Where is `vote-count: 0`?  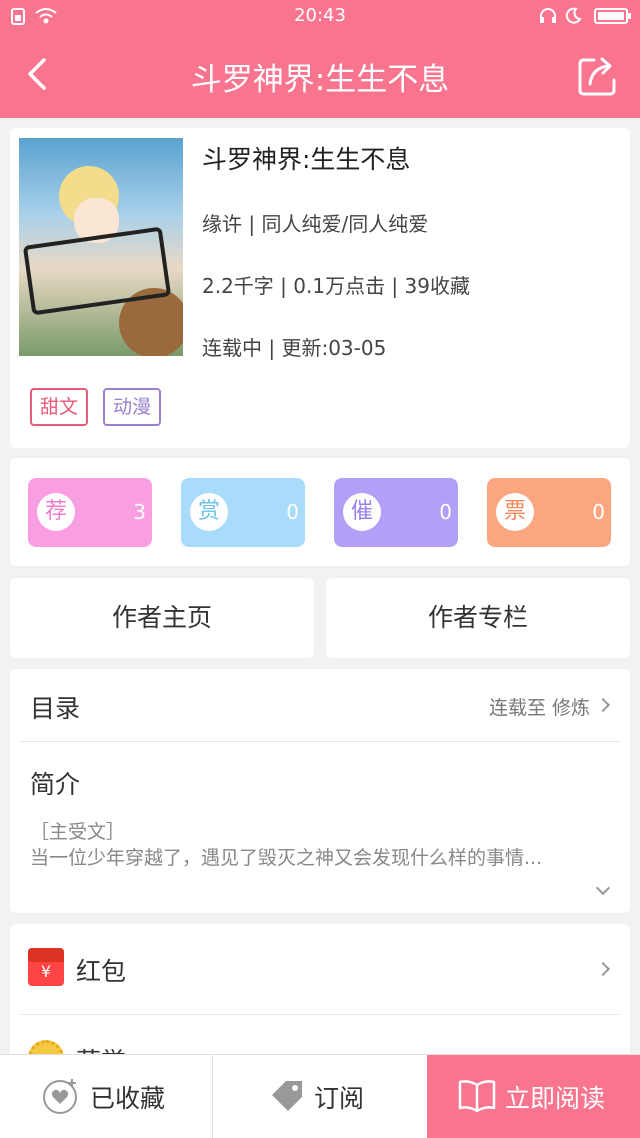
vote-count: 0 is located at coordinates (598, 512).